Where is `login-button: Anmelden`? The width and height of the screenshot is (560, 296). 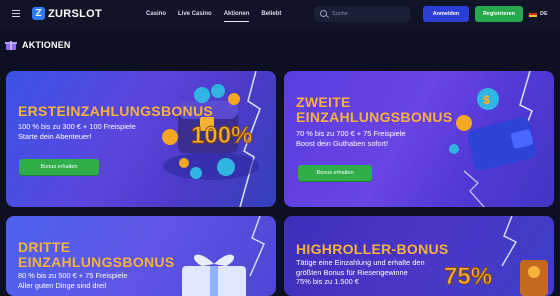
login-button: Anmelden is located at coordinates (446, 14).